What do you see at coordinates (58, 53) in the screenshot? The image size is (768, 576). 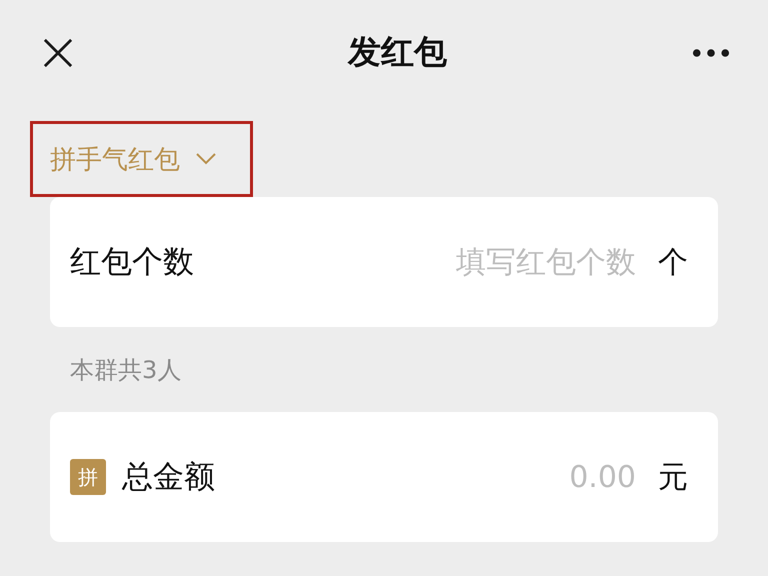 I see `close-icon` at bounding box center [58, 53].